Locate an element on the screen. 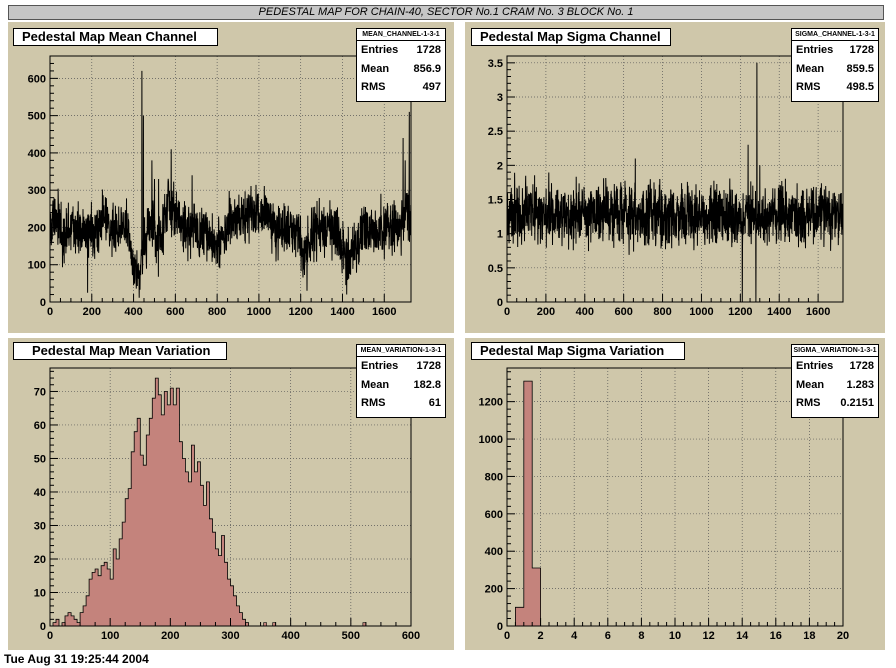 The height and width of the screenshot is (668, 896). stats-rms-value: 497 is located at coordinates (431, 87).